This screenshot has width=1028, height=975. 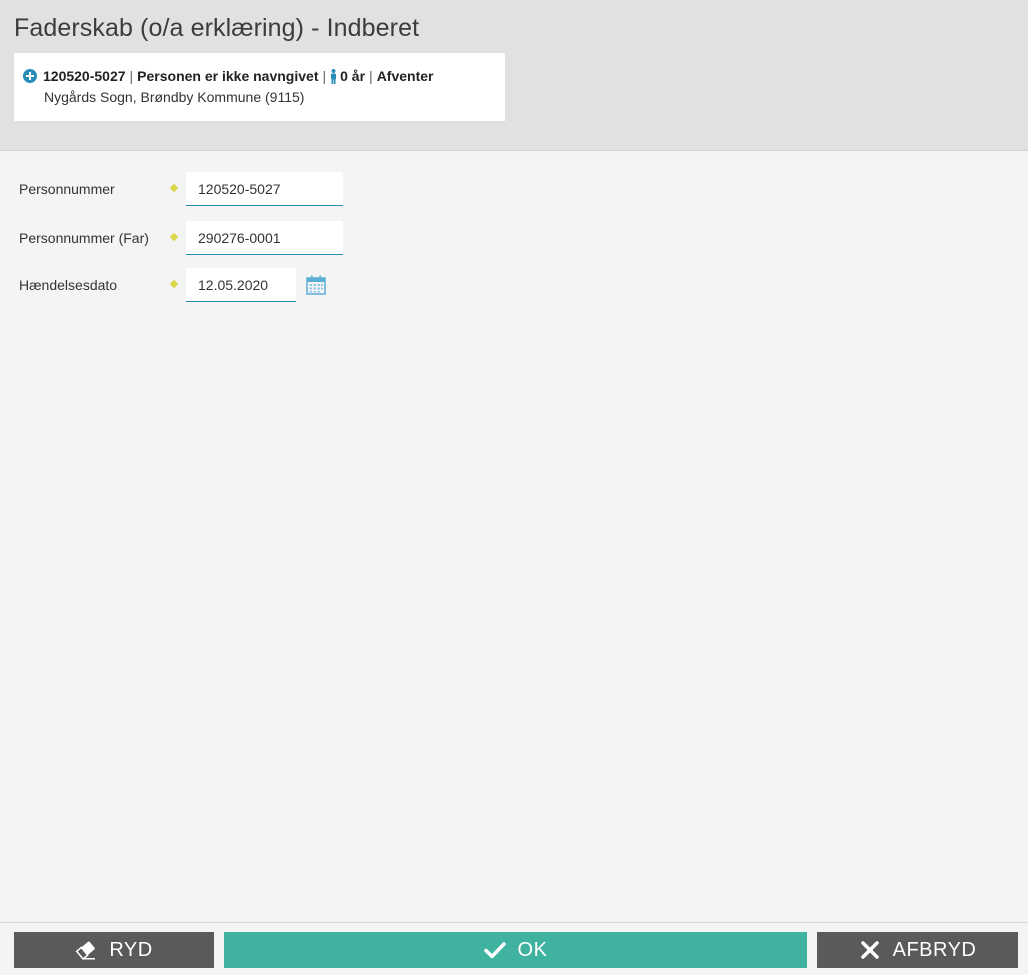 What do you see at coordinates (353, 76) in the screenshot?
I see `person-age: 0 år` at bounding box center [353, 76].